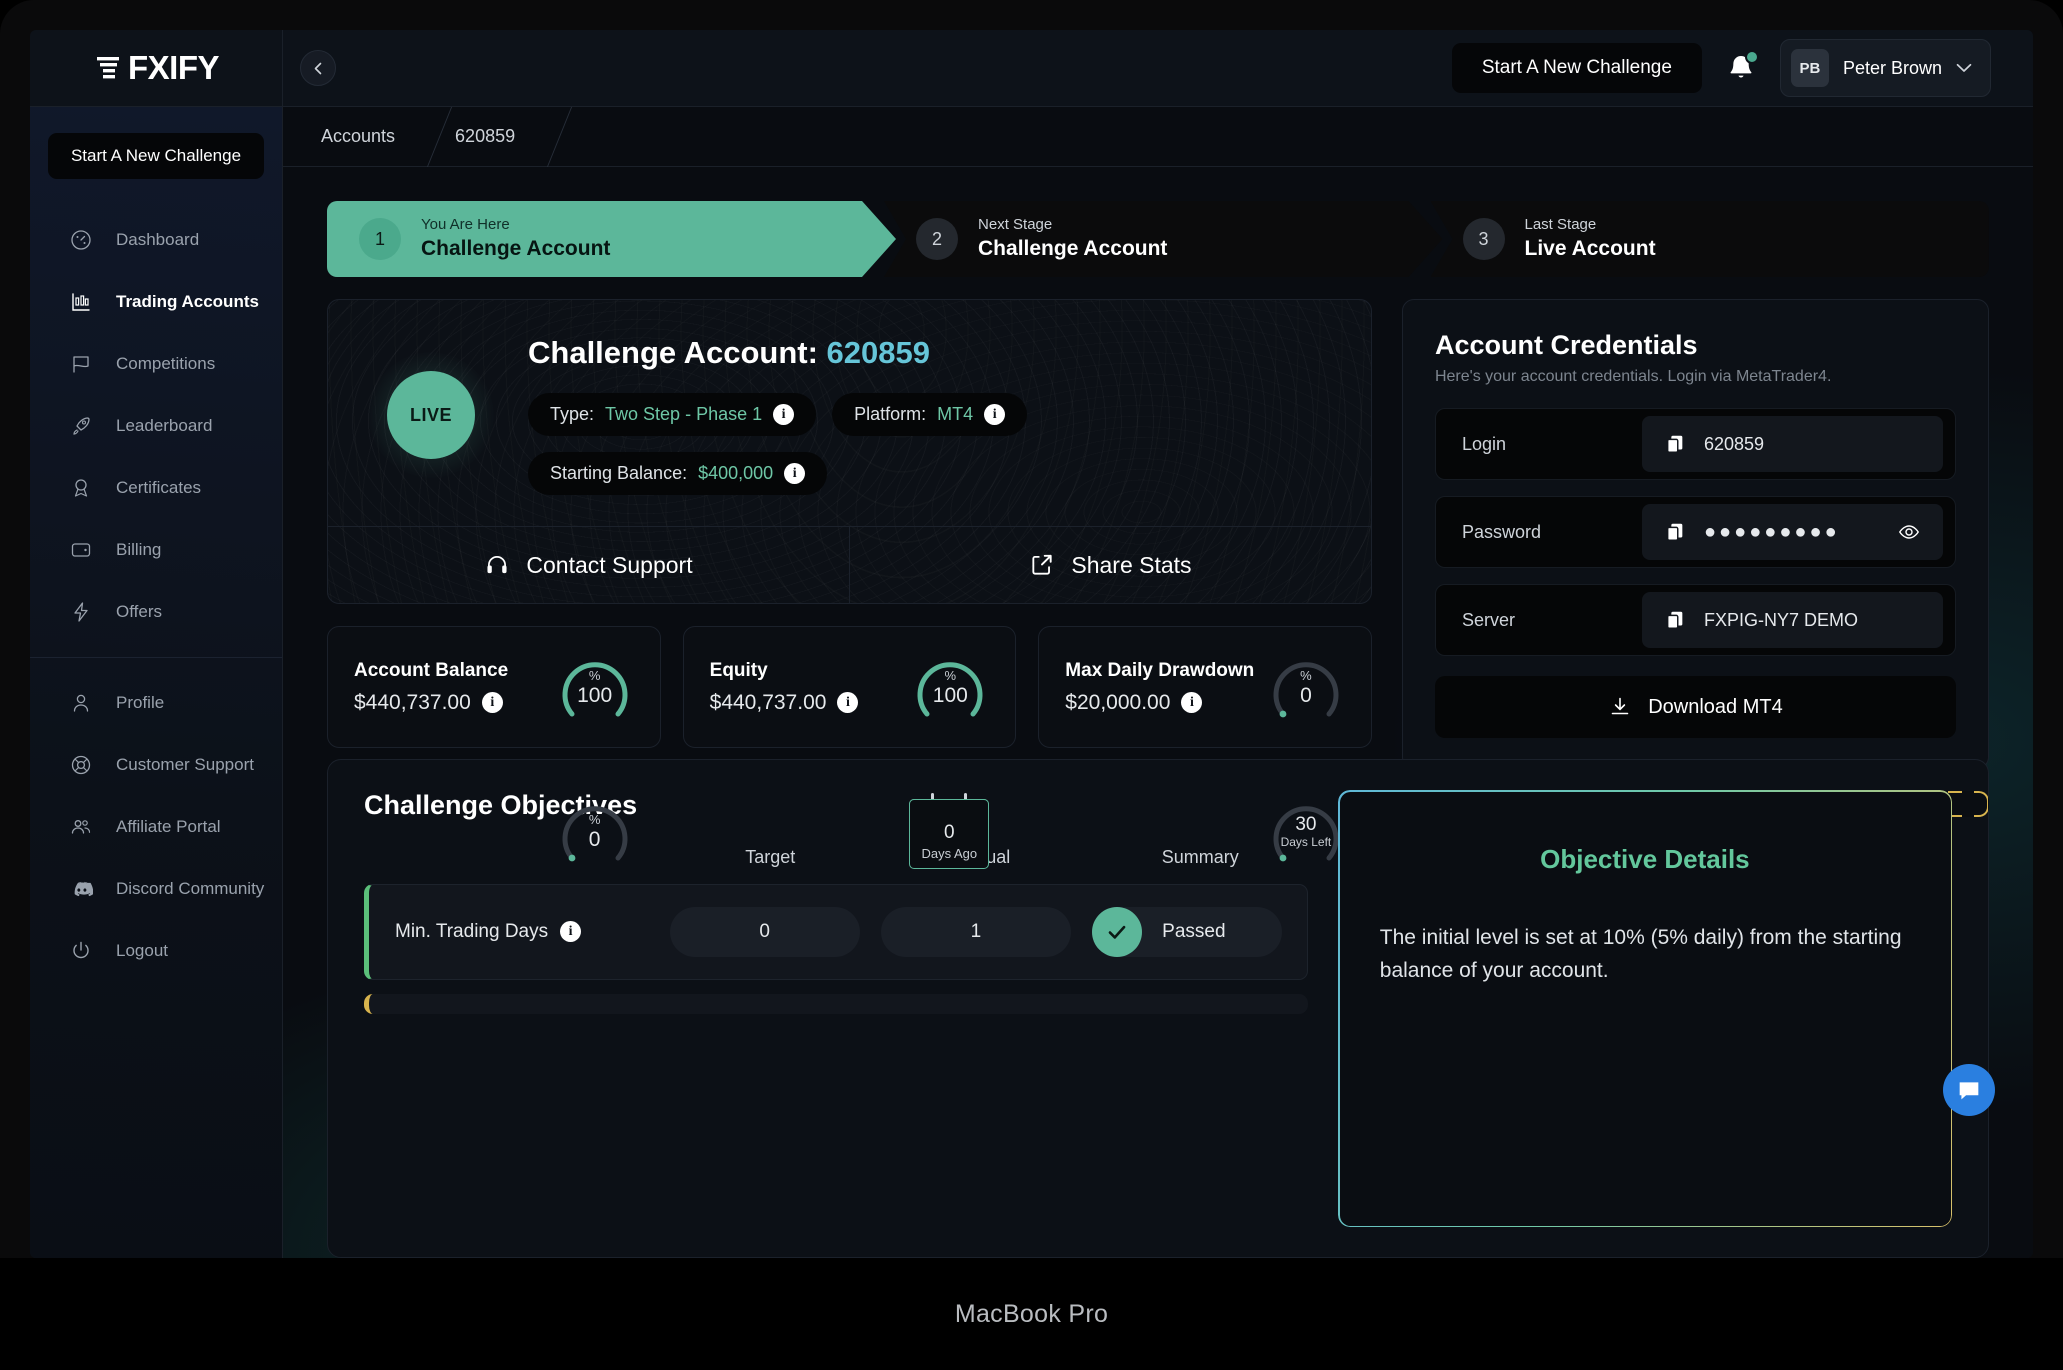 The image size is (2063, 1370). I want to click on discord-icon, so click(81, 889).